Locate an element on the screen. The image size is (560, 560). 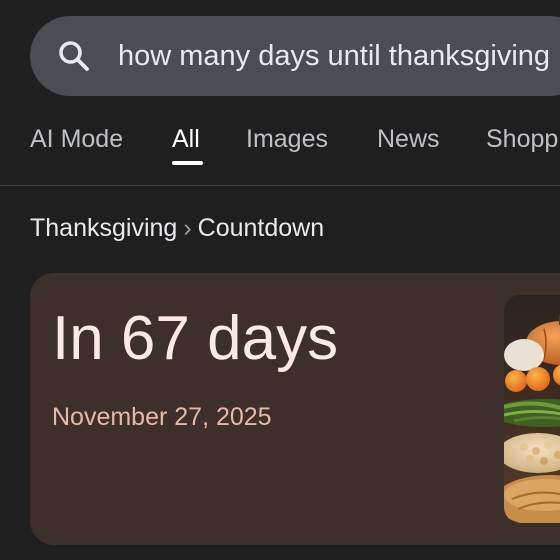
tab-ai-mode: AI Mode is located at coordinates (76, 139).